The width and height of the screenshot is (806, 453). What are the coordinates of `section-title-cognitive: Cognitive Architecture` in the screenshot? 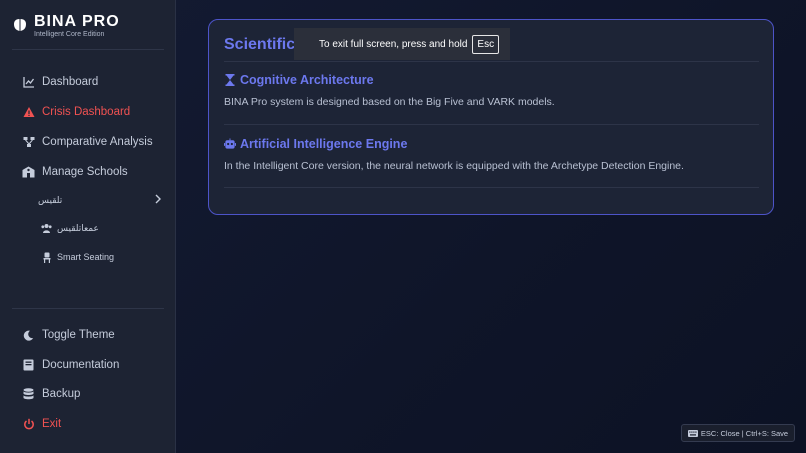 It's located at (299, 80).